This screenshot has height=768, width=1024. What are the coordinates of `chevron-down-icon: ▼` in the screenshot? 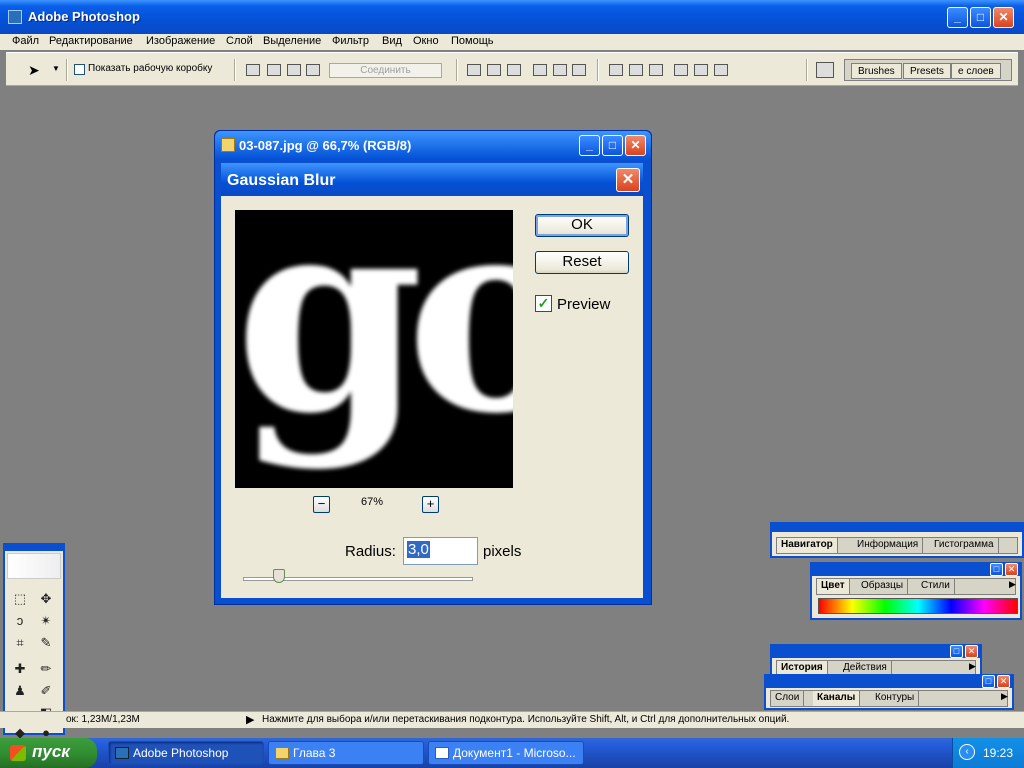 It's located at (56, 68).